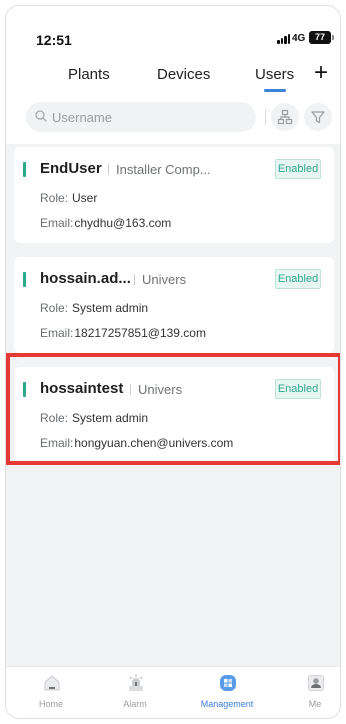 The height and width of the screenshot is (724, 346). Describe the element at coordinates (183, 74) in the screenshot. I see `tab-devices: Devices` at that location.